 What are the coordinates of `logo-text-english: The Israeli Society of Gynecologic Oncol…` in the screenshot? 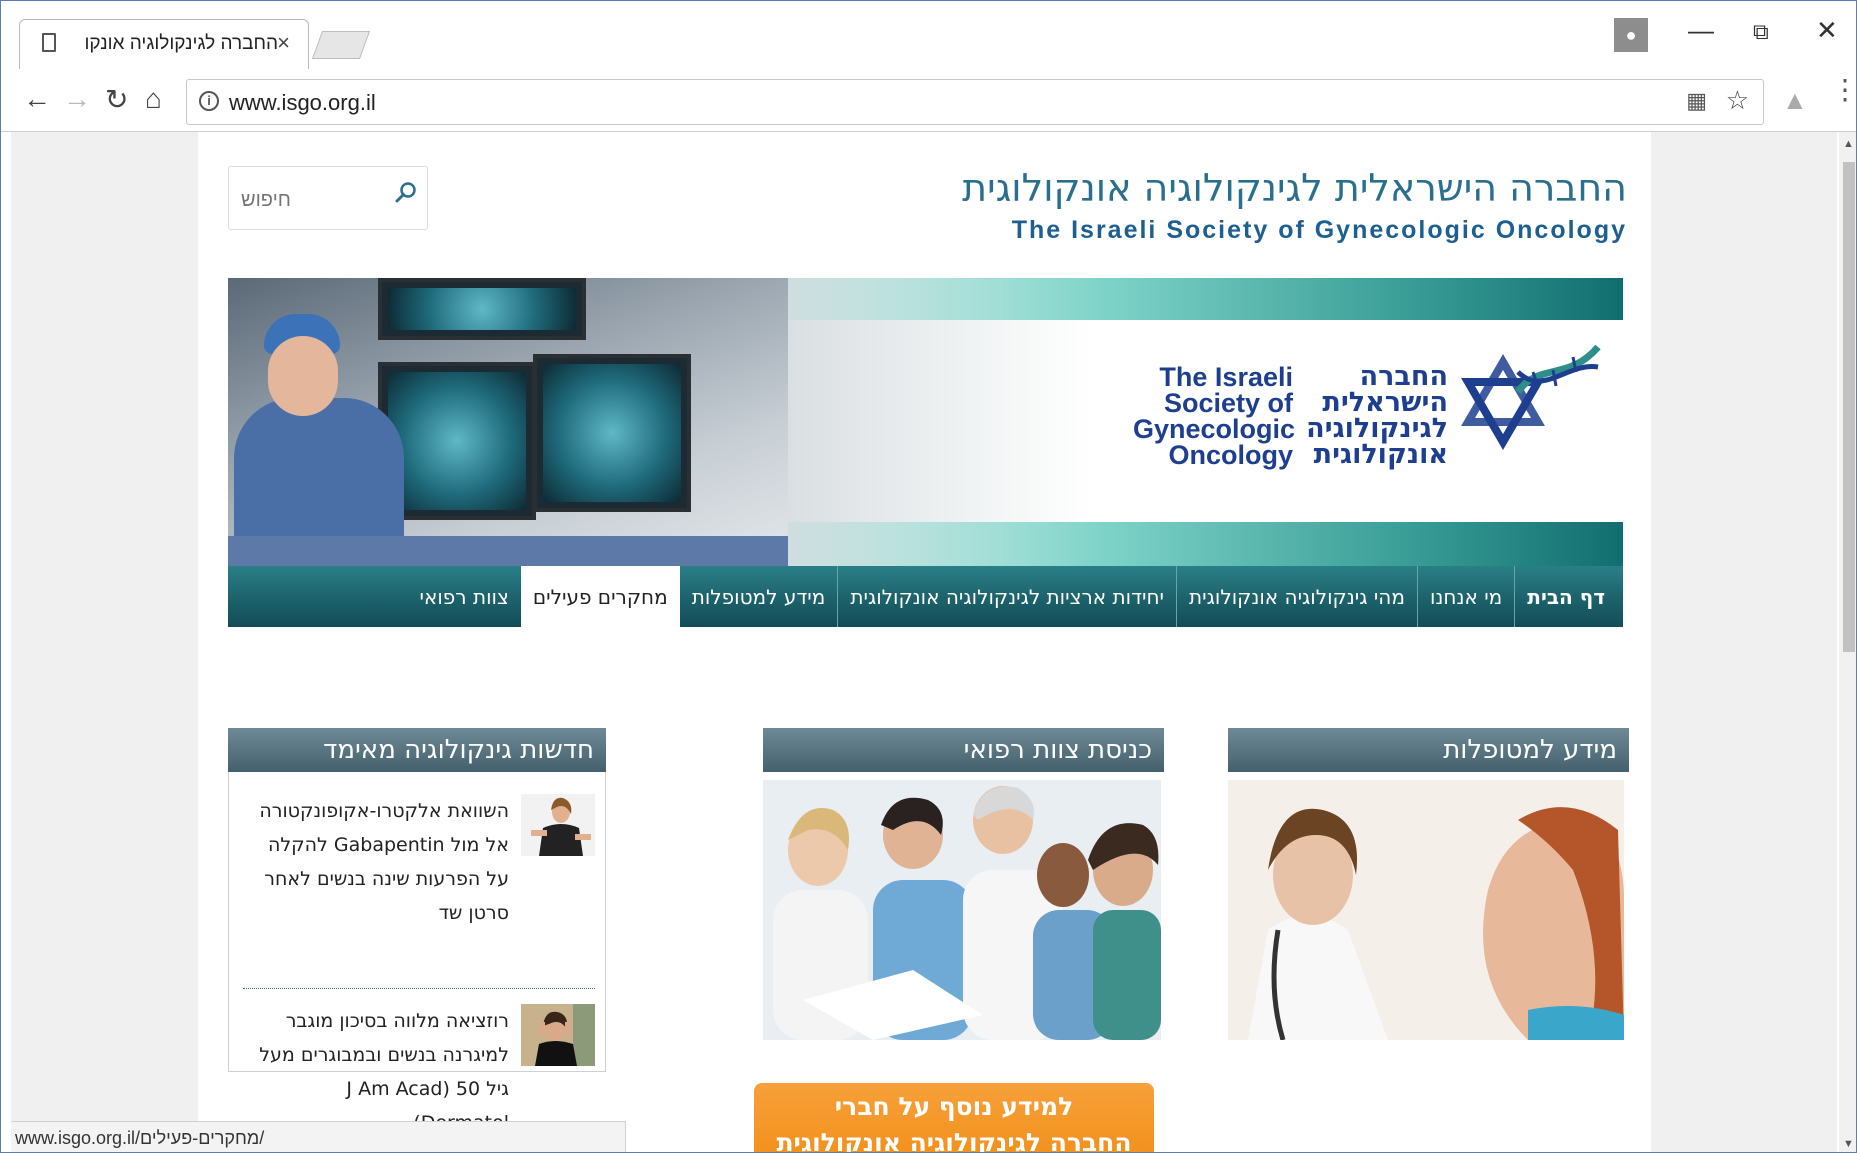 It's located at (1214, 416).